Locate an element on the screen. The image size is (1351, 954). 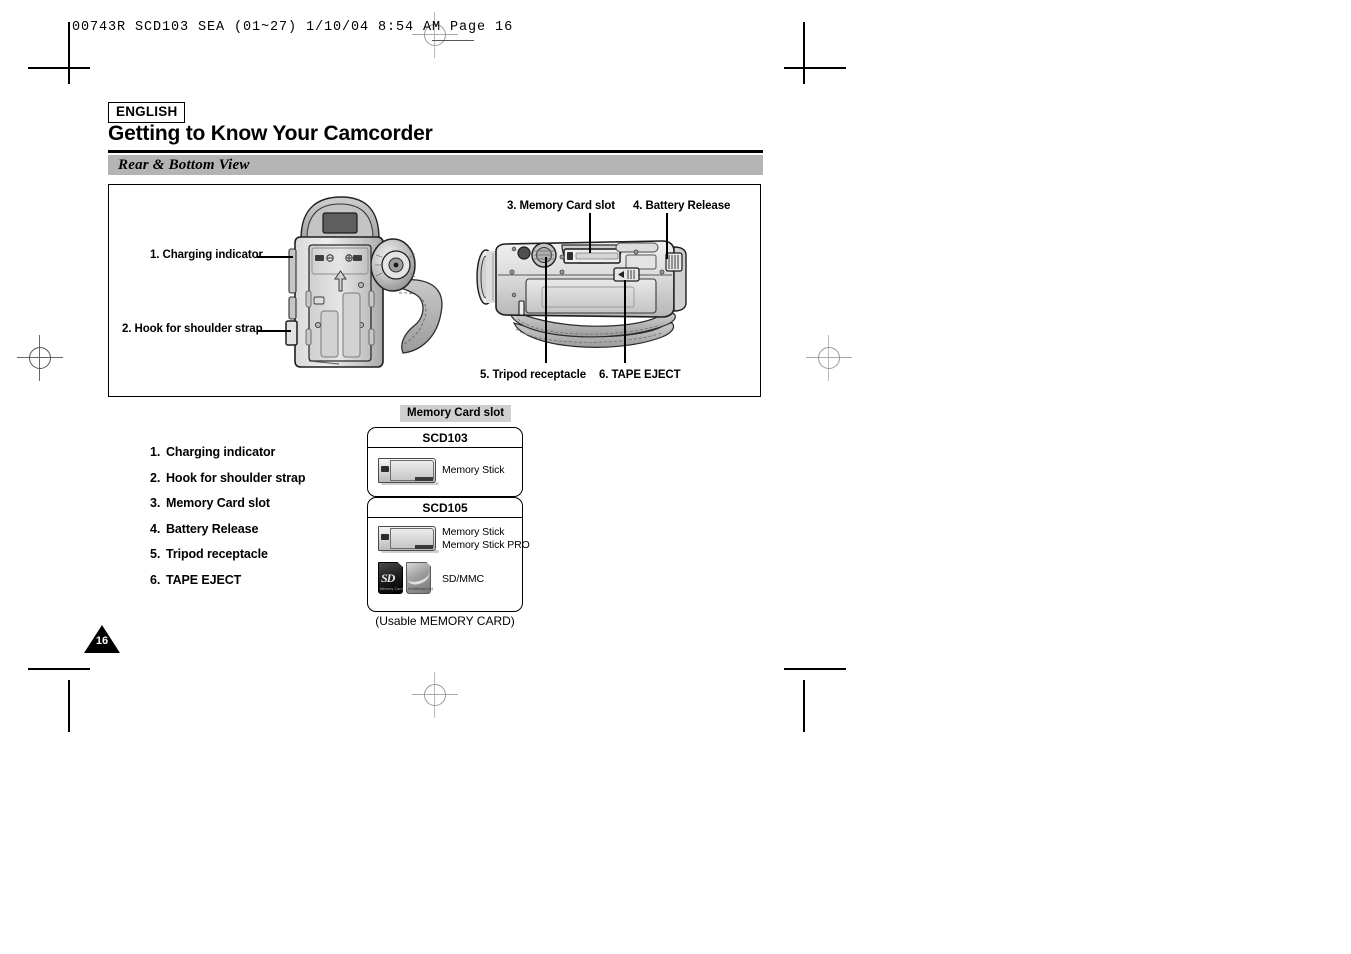
callout-tape-eject: 6. TAPE EJECT is located at coordinates (640, 375).